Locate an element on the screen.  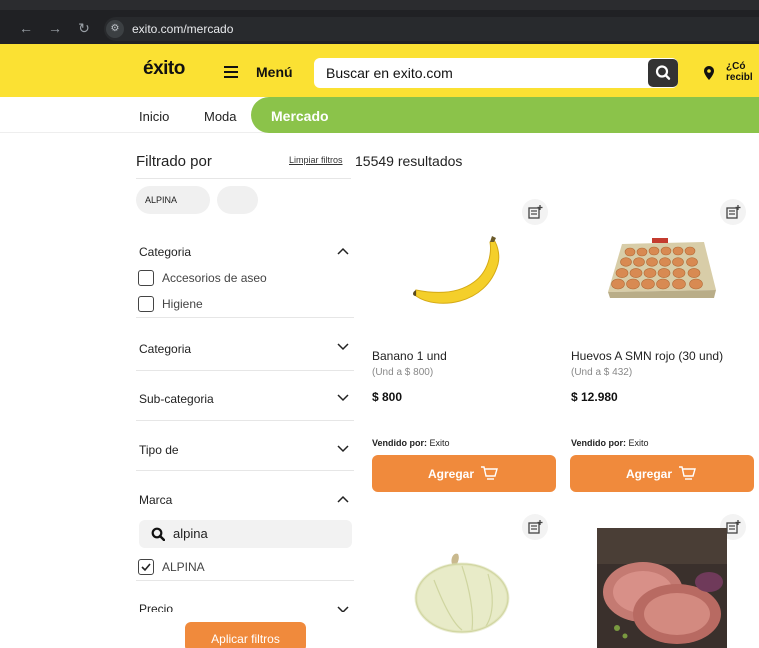
filter-categoria-2-title: Categoria is located at coordinates (165, 349).